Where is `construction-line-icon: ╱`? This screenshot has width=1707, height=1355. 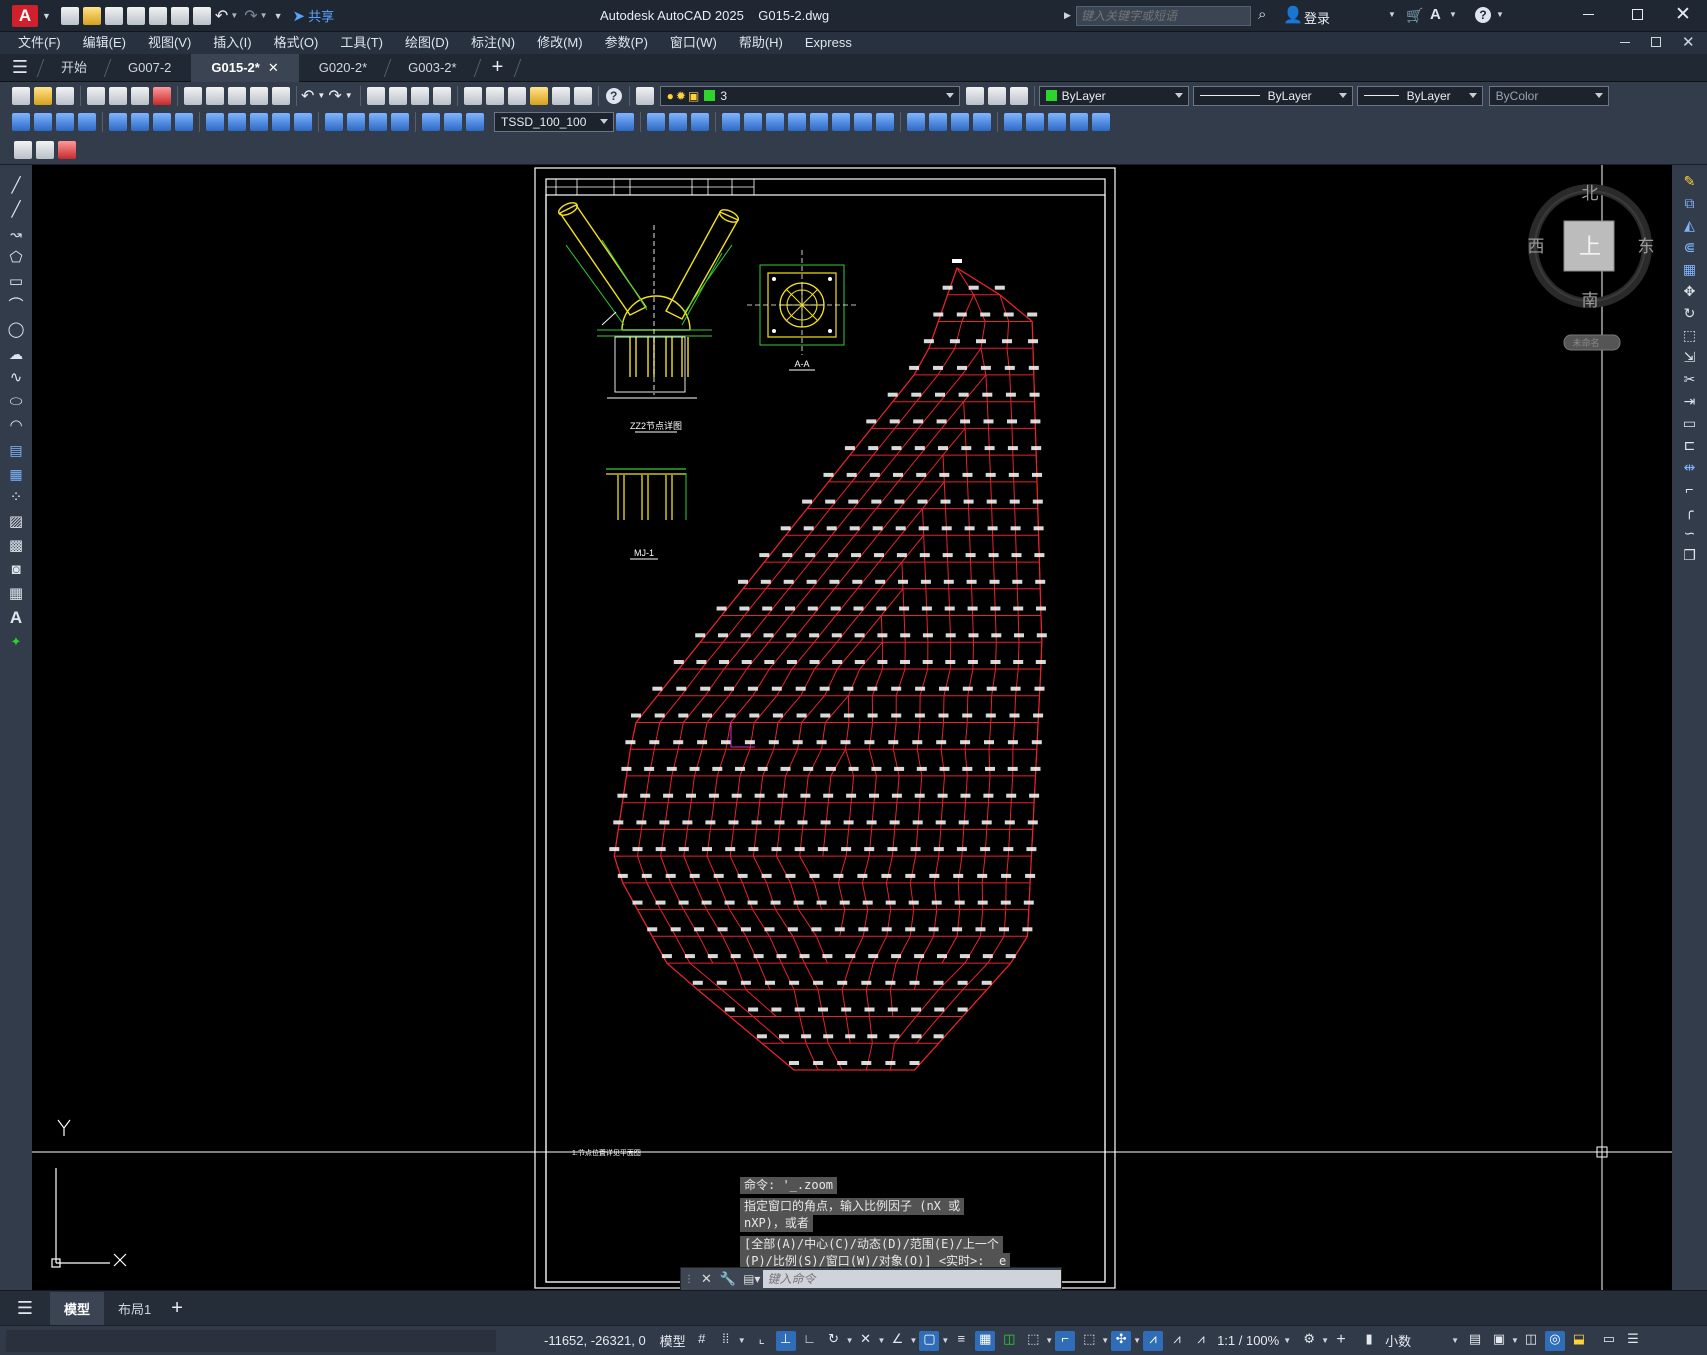
construction-line-icon: ╱ is located at coordinates (16, 210).